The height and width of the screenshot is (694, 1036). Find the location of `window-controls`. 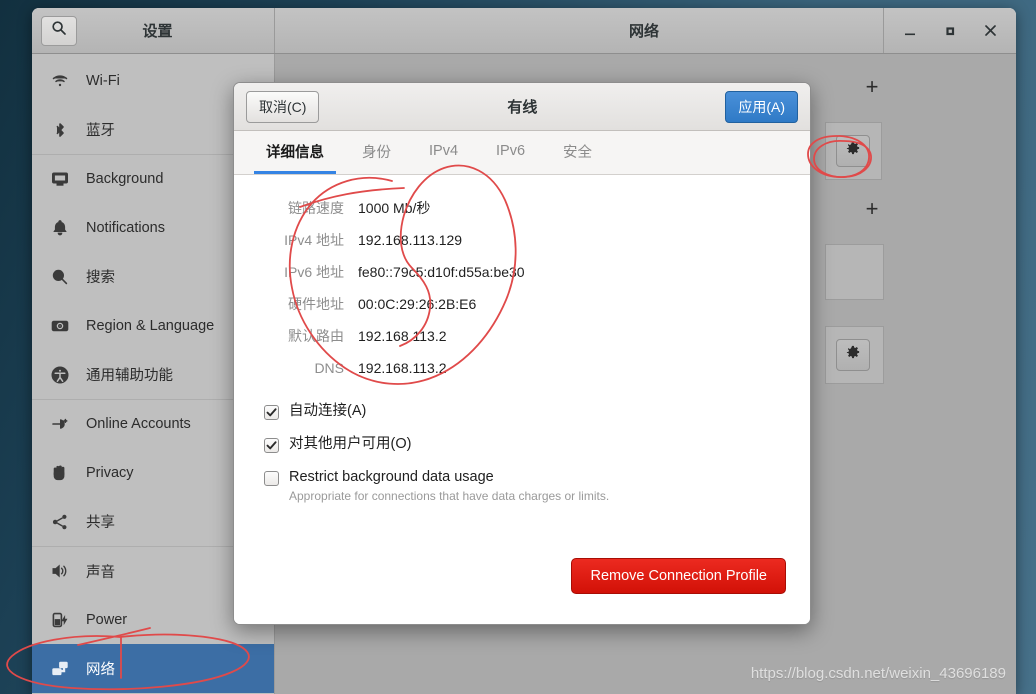

window-controls is located at coordinates (949, 30).